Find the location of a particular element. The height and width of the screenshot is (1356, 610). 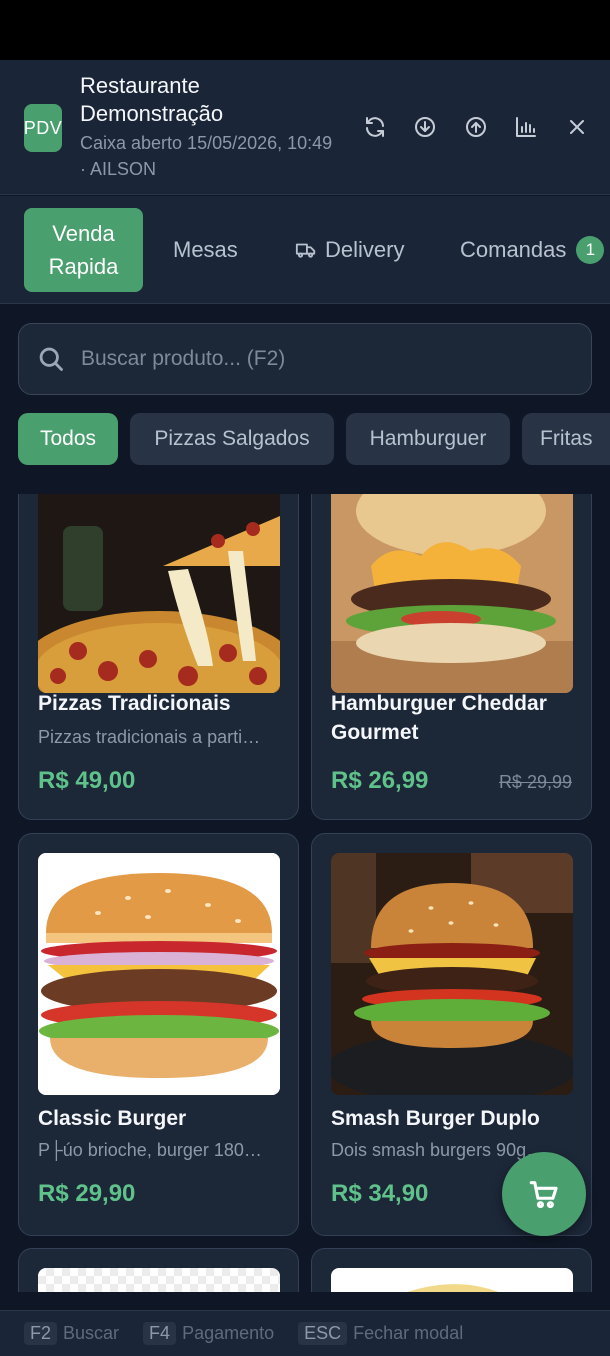

cart-icon is located at coordinates (543, 1195).